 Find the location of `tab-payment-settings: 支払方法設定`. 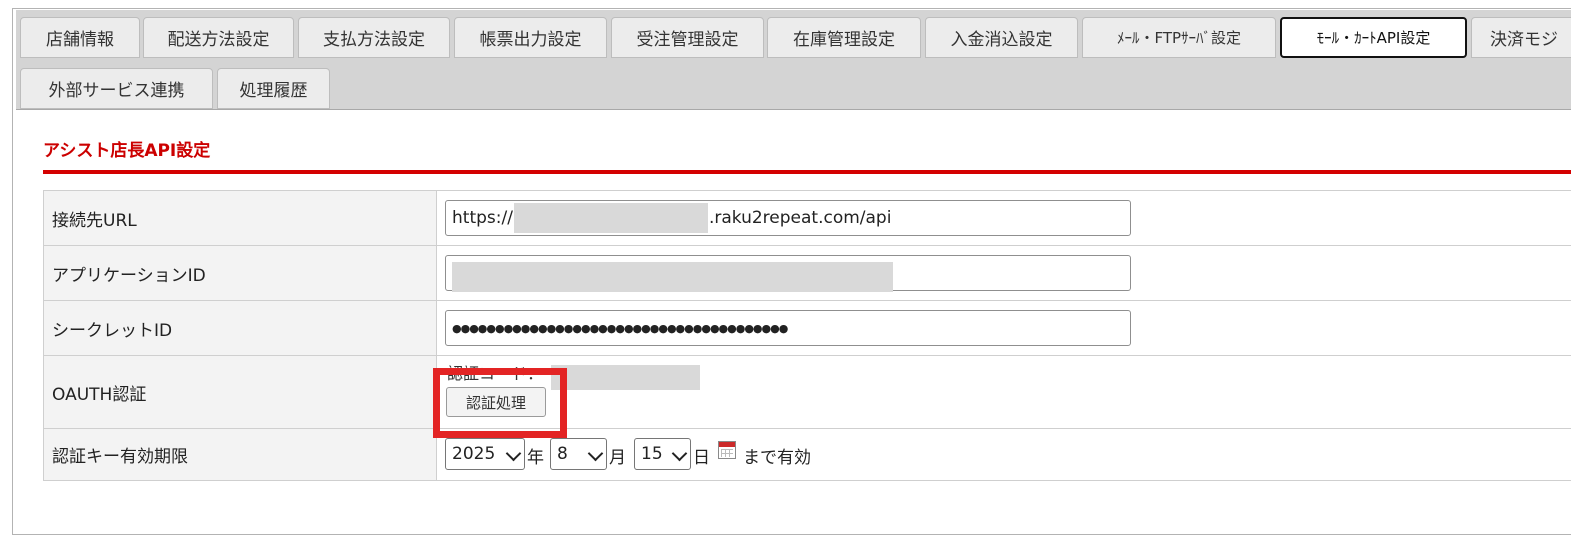

tab-payment-settings: 支払方法設定 is located at coordinates (374, 37).